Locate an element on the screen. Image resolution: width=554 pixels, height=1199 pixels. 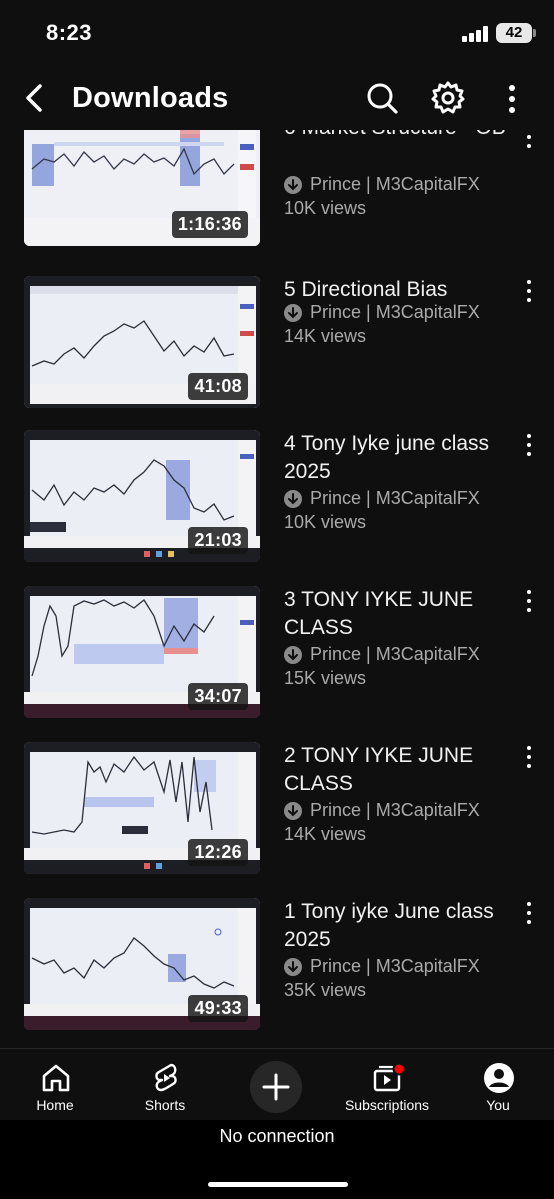
video-title: 3 TONY IYKE JUNE CLASS is located at coordinates (397, 614).